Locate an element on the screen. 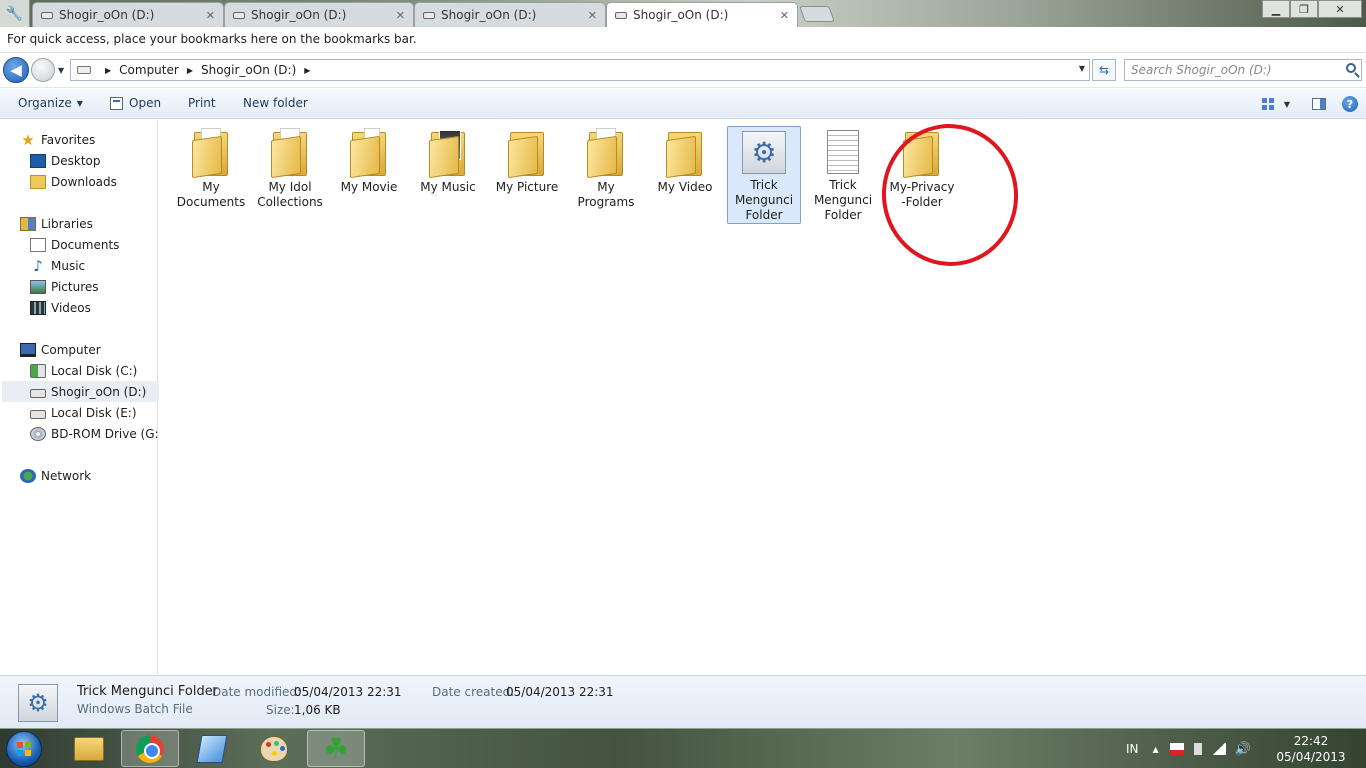 Image resolution: width=1366 pixels, height=768 pixels. text-file-icon is located at coordinates (843, 152).